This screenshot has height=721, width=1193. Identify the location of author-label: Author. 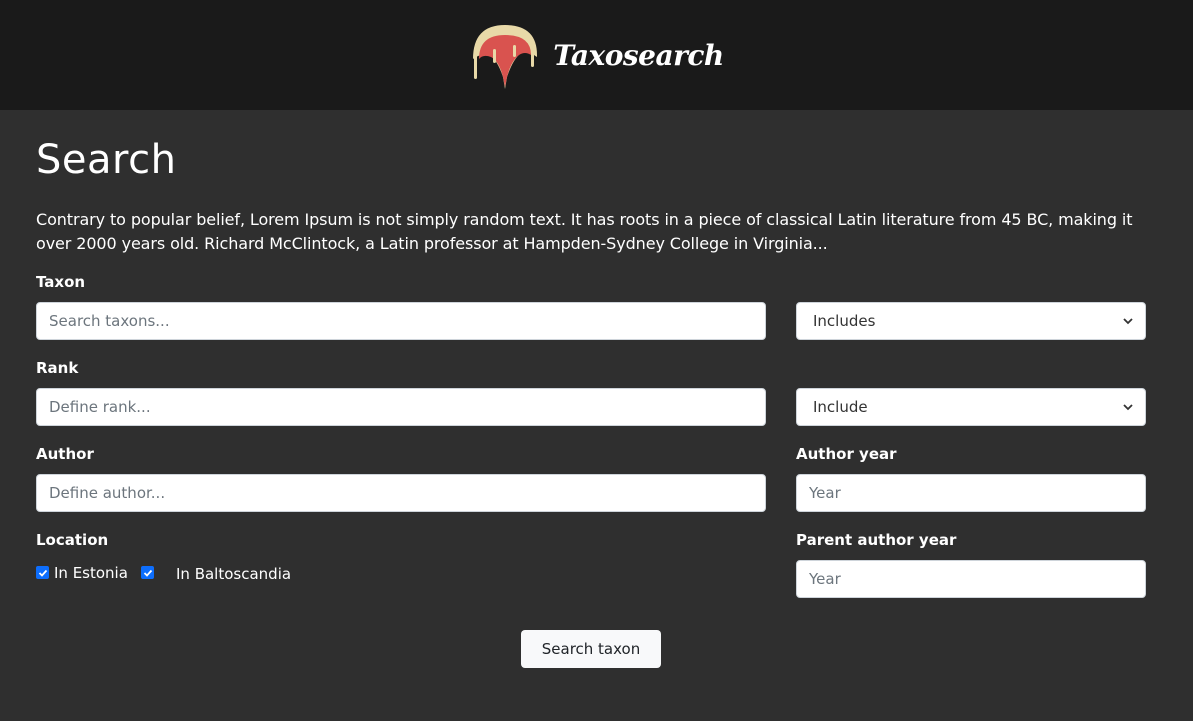
(65, 454).